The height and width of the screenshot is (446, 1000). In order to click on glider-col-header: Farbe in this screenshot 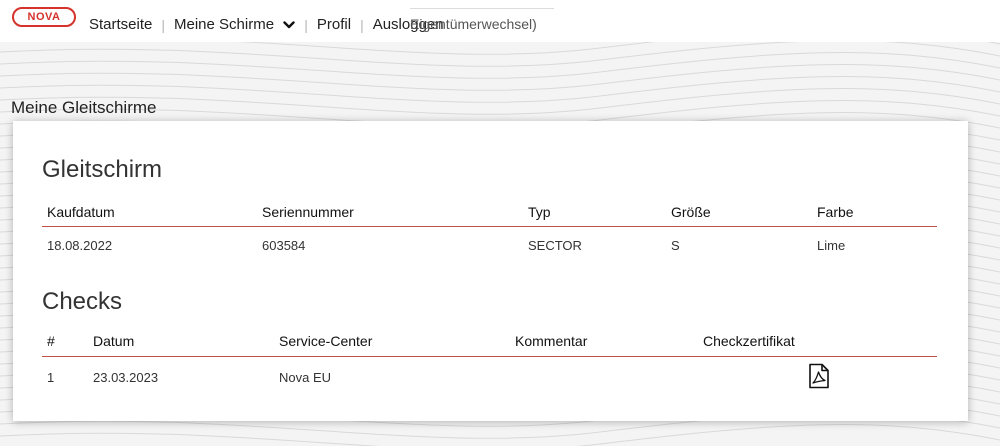, I will do `click(835, 212)`.